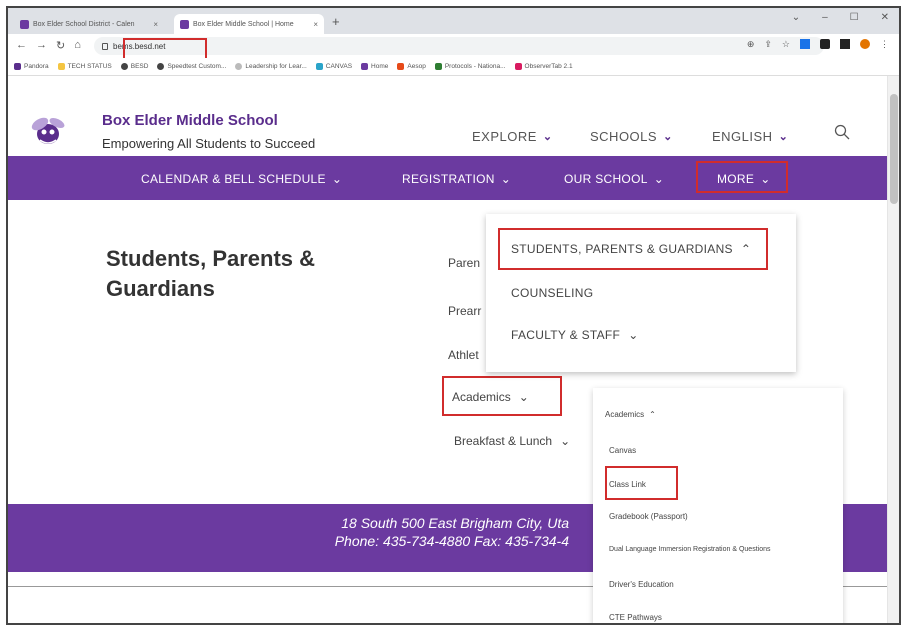 The image size is (907, 631). What do you see at coordinates (190, 120) in the screenshot?
I see `school-name: Box Elder Middle School` at bounding box center [190, 120].